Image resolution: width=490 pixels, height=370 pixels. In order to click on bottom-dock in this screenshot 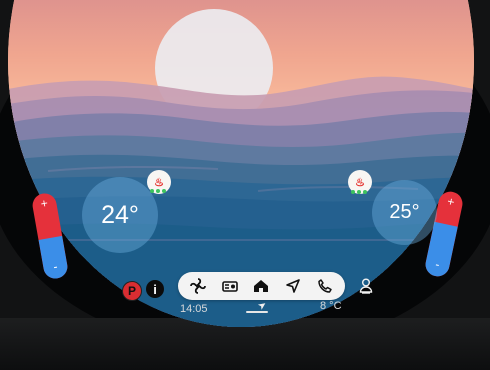, I will do `click(261, 286)`.